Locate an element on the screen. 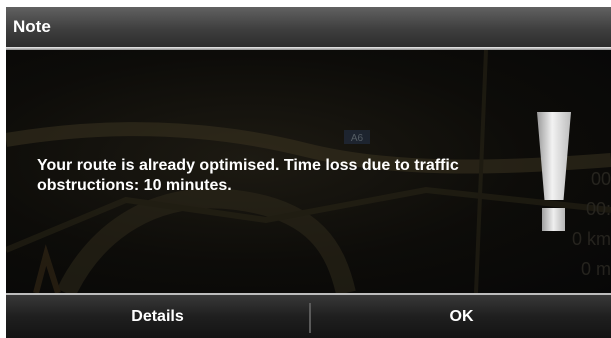 This screenshot has width=611, height=338. exclamation-dot is located at coordinates (553, 219).